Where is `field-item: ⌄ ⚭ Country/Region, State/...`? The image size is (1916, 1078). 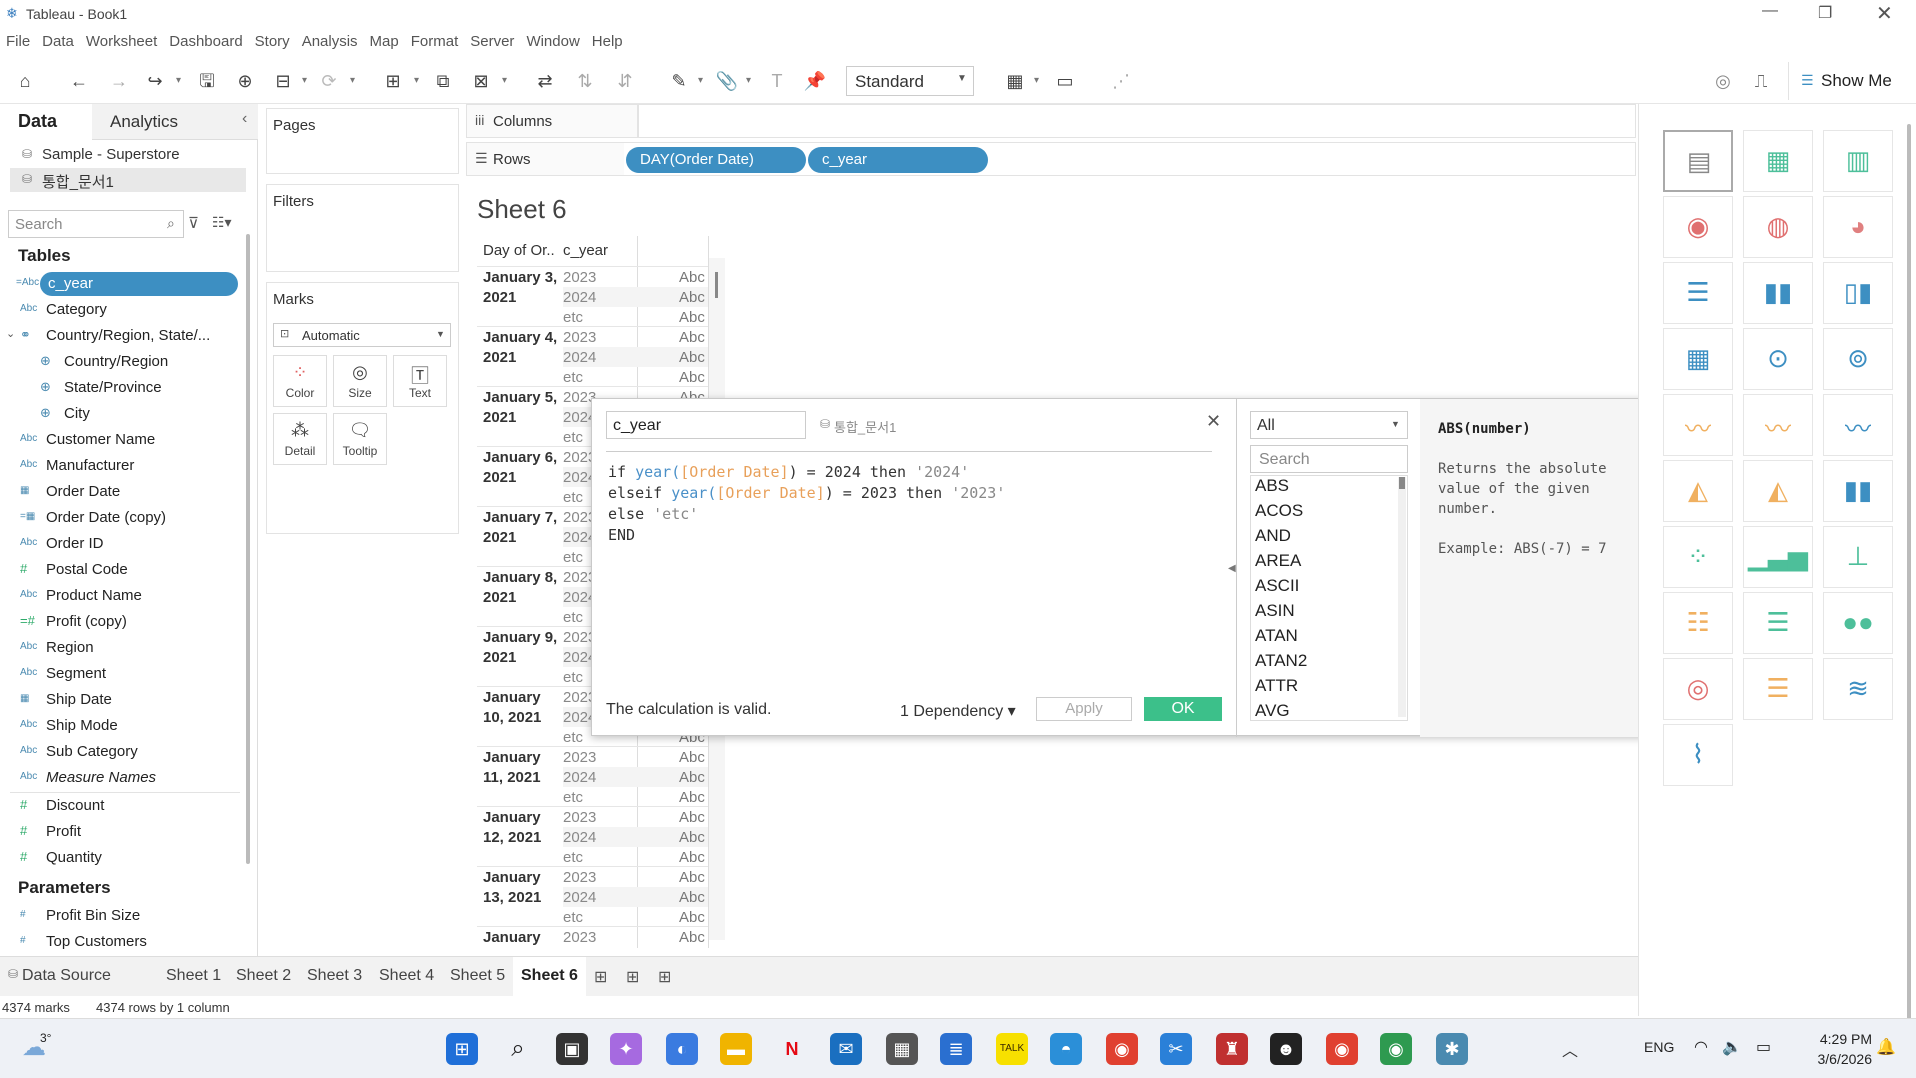 field-item: ⌄ ⚭ Country/Region, State/... is located at coordinates (120, 336).